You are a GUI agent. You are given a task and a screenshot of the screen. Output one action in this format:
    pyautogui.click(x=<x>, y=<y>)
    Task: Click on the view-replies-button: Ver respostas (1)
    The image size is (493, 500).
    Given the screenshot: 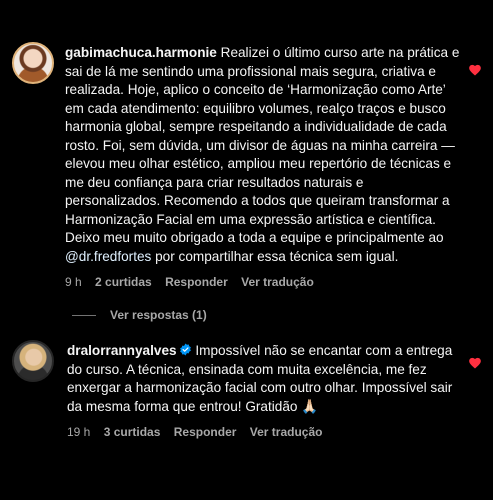 What is the action you would take?
    pyautogui.click(x=139, y=315)
    